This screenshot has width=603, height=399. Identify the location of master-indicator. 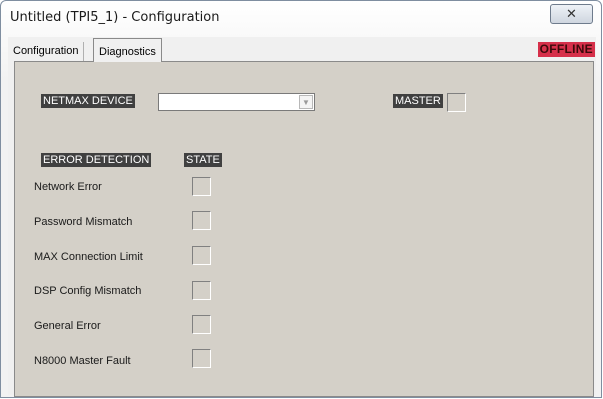
(456, 102).